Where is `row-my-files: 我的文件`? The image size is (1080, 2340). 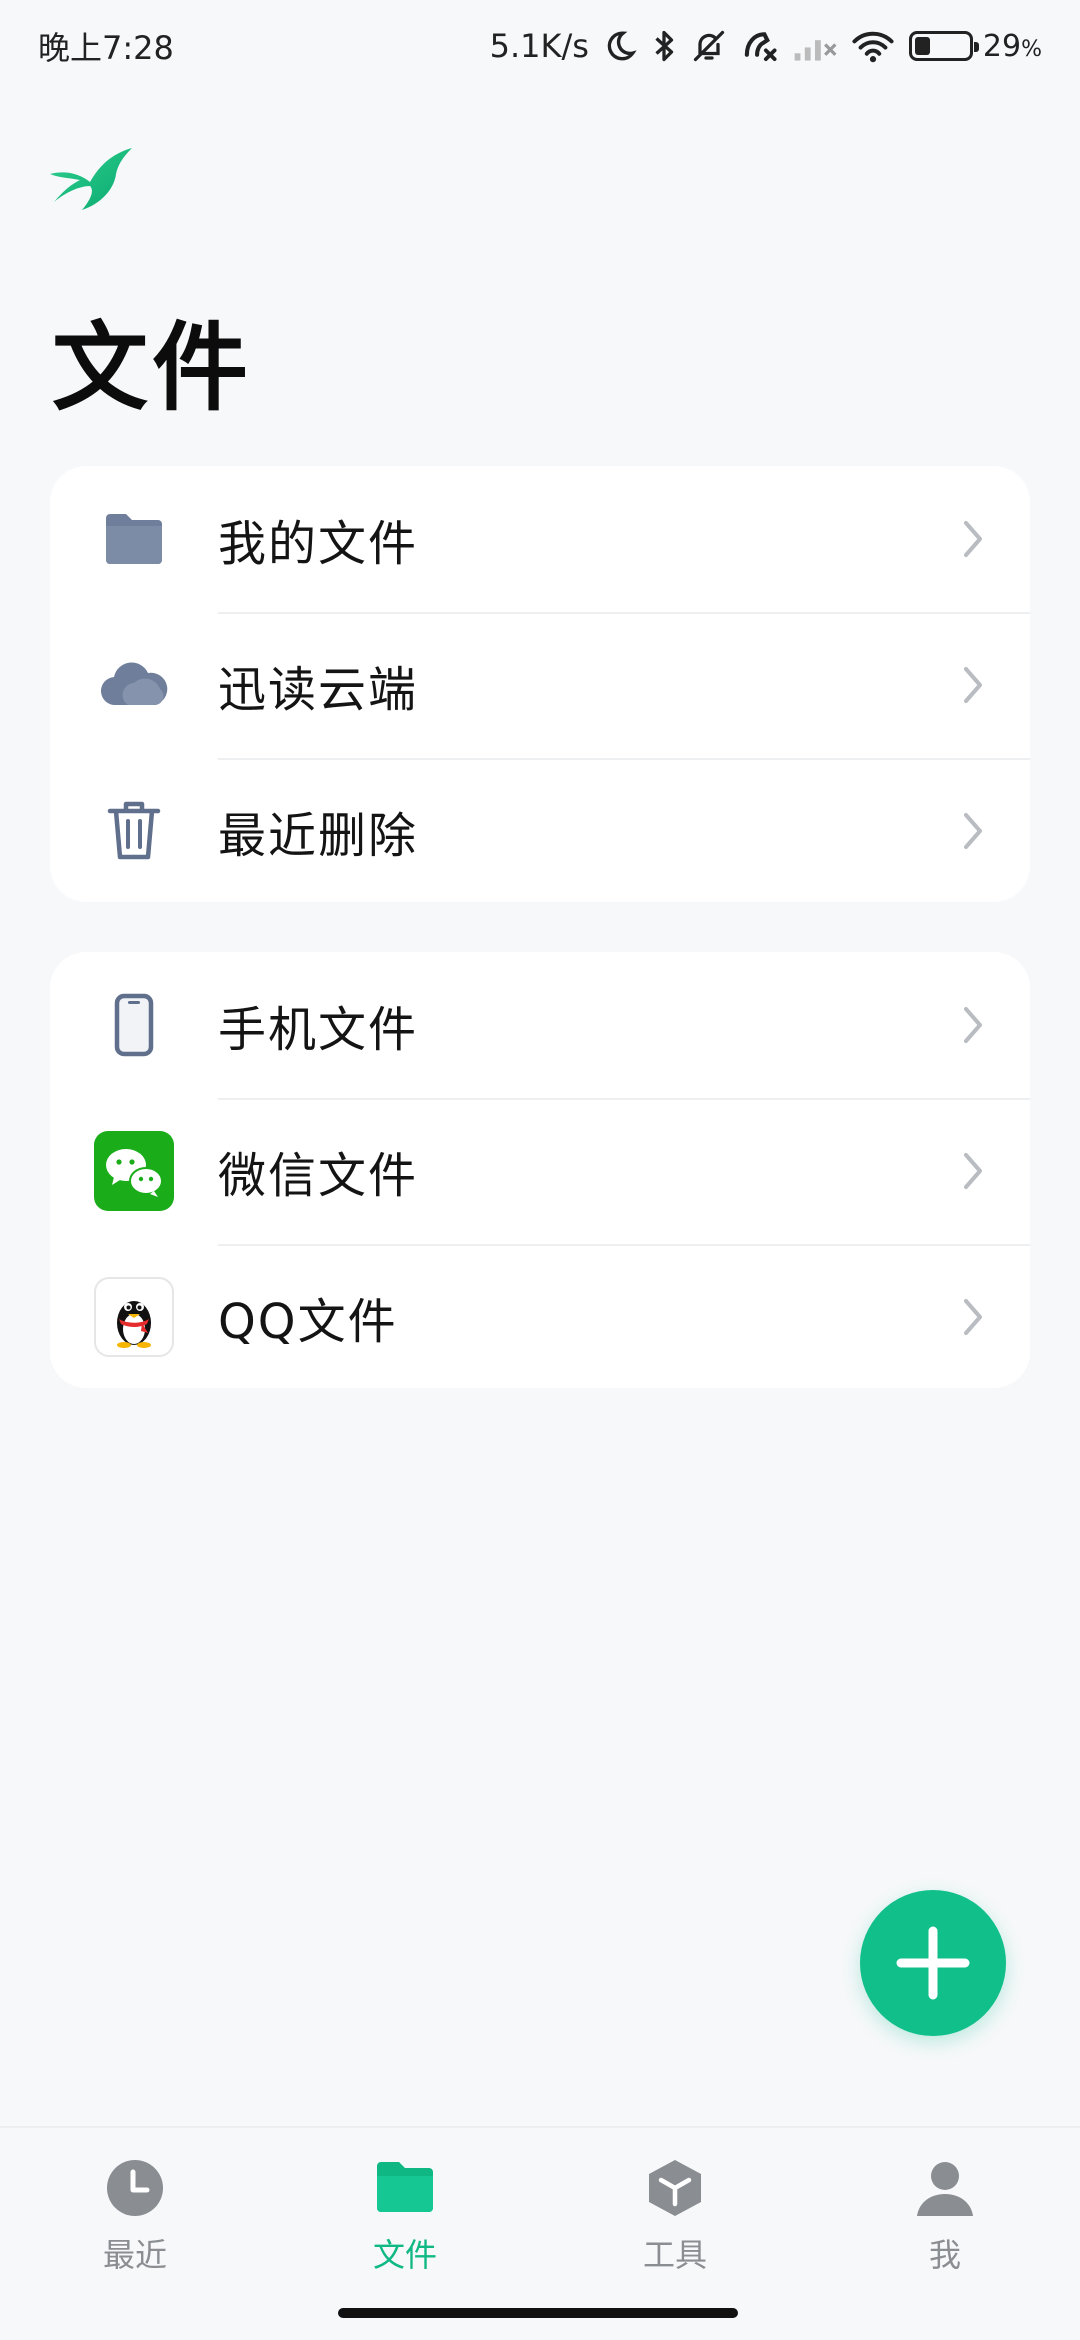 row-my-files: 我的文件 is located at coordinates (540, 539).